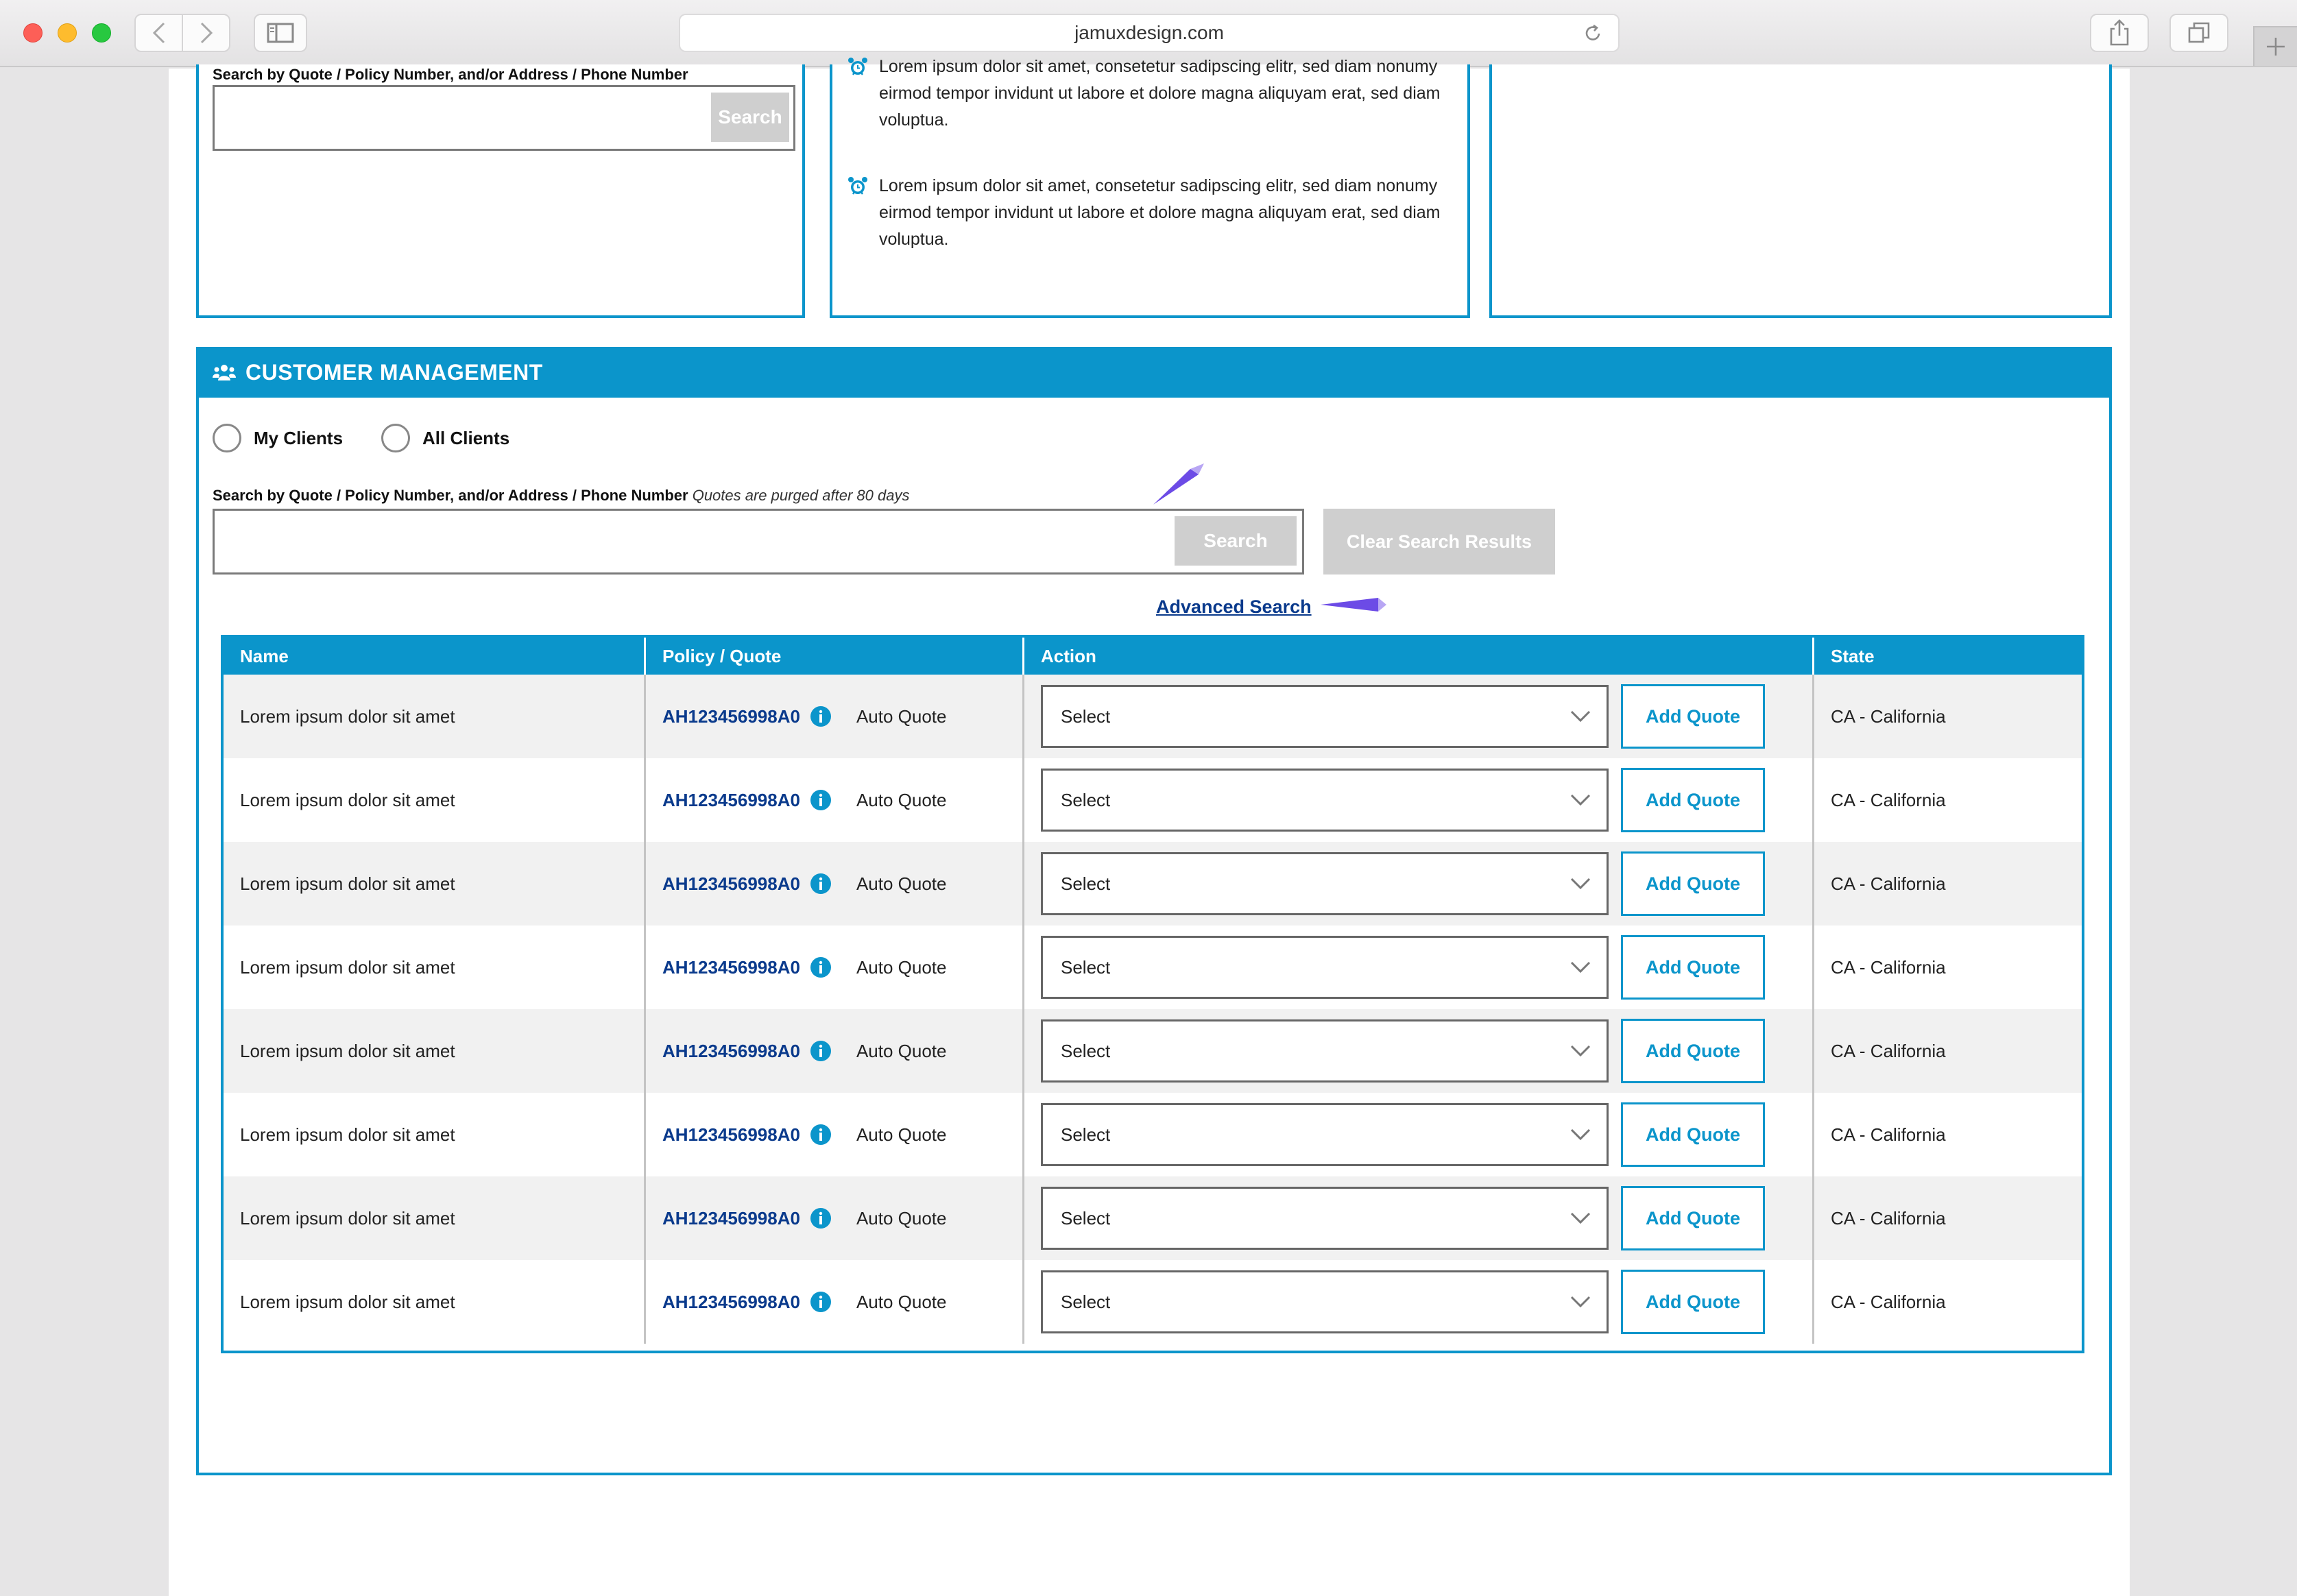  I want to click on search-button: Search, so click(1236, 541).